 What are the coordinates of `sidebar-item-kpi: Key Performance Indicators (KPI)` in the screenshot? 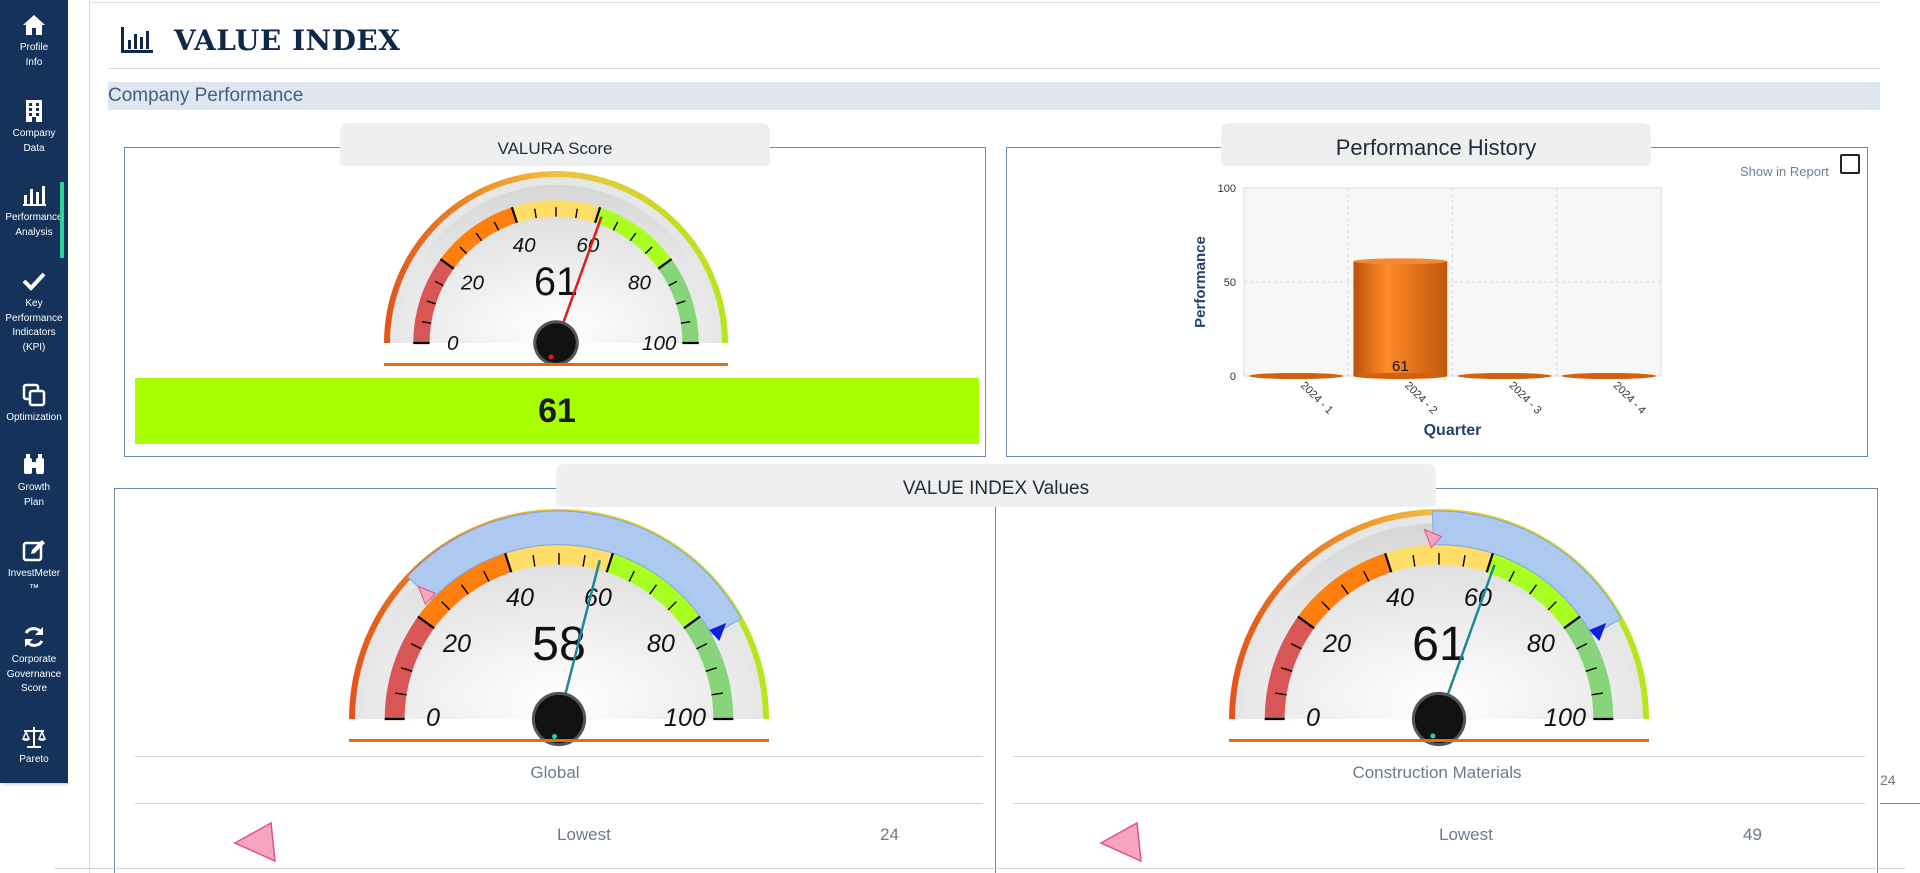 It's located at (34, 311).